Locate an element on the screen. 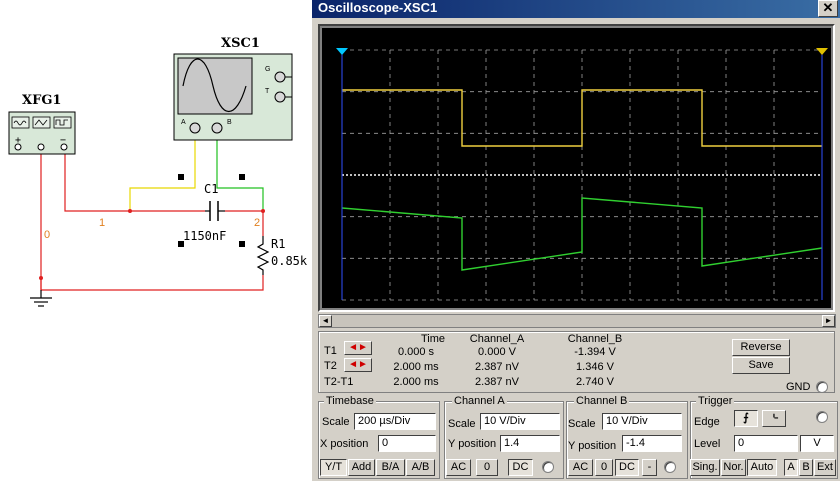 This screenshot has width=840, height=481. gnd-radio is located at coordinates (822, 387).